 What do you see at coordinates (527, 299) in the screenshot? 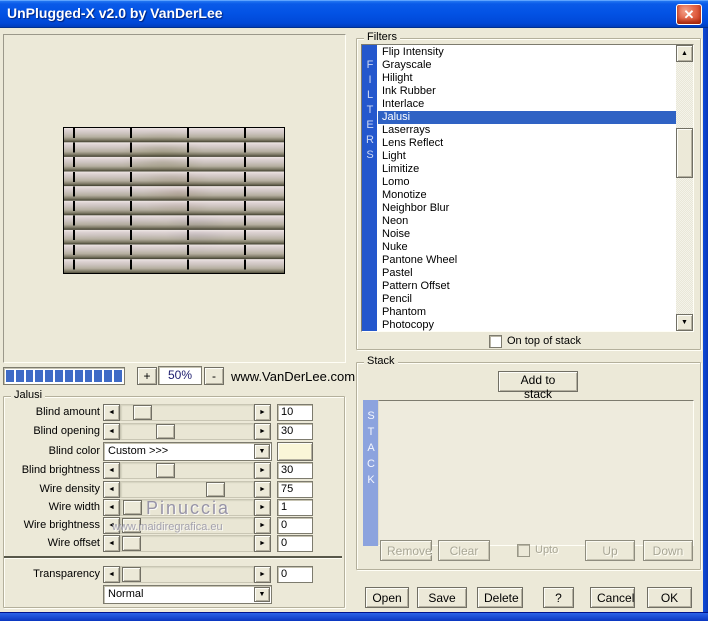
I see `filter-item: Pencil` at bounding box center [527, 299].